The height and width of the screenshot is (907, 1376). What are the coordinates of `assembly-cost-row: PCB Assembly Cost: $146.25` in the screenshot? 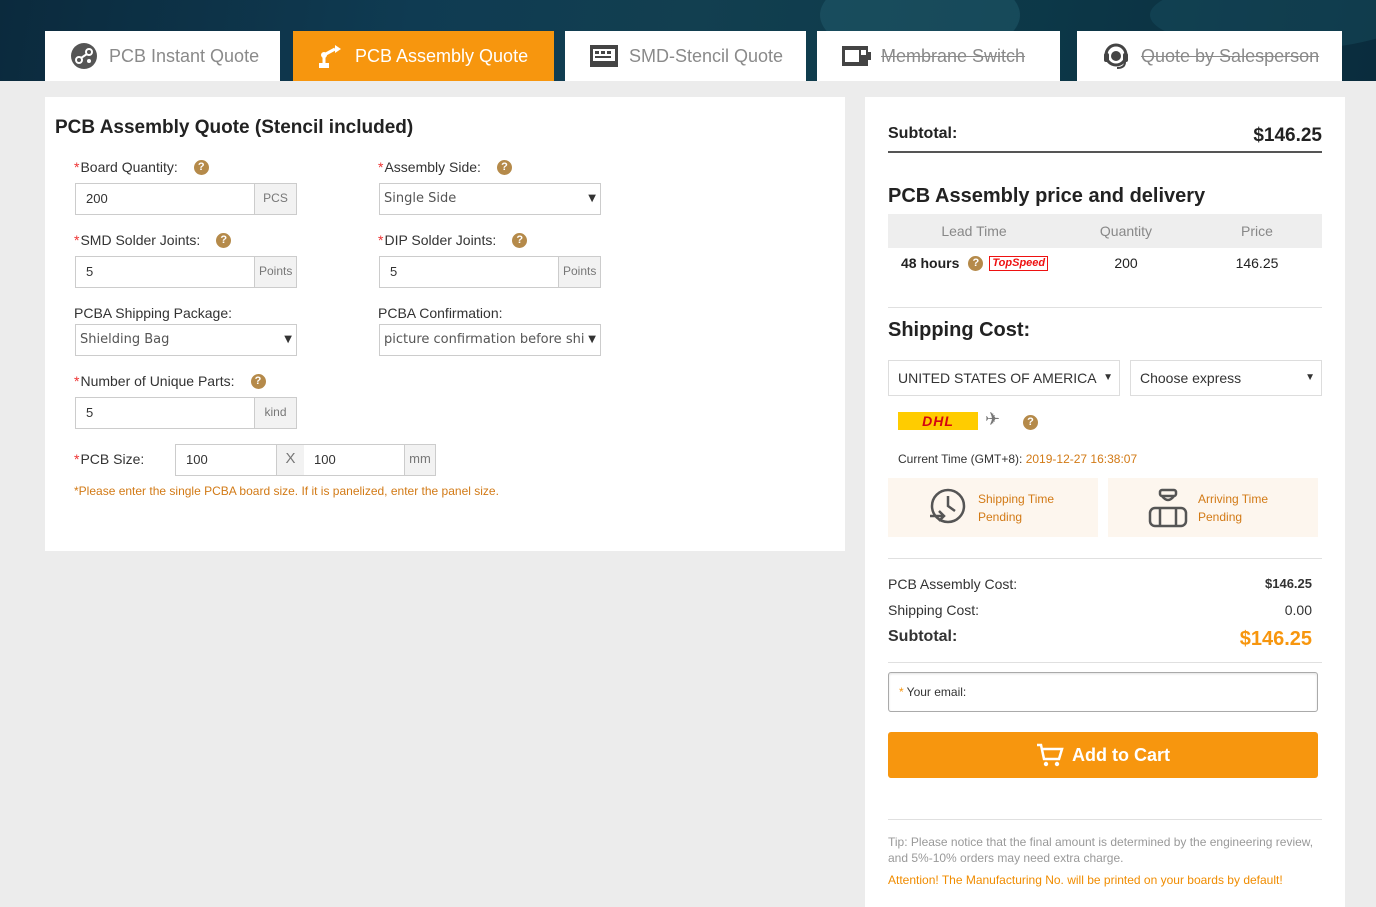 It's located at (1100, 584).